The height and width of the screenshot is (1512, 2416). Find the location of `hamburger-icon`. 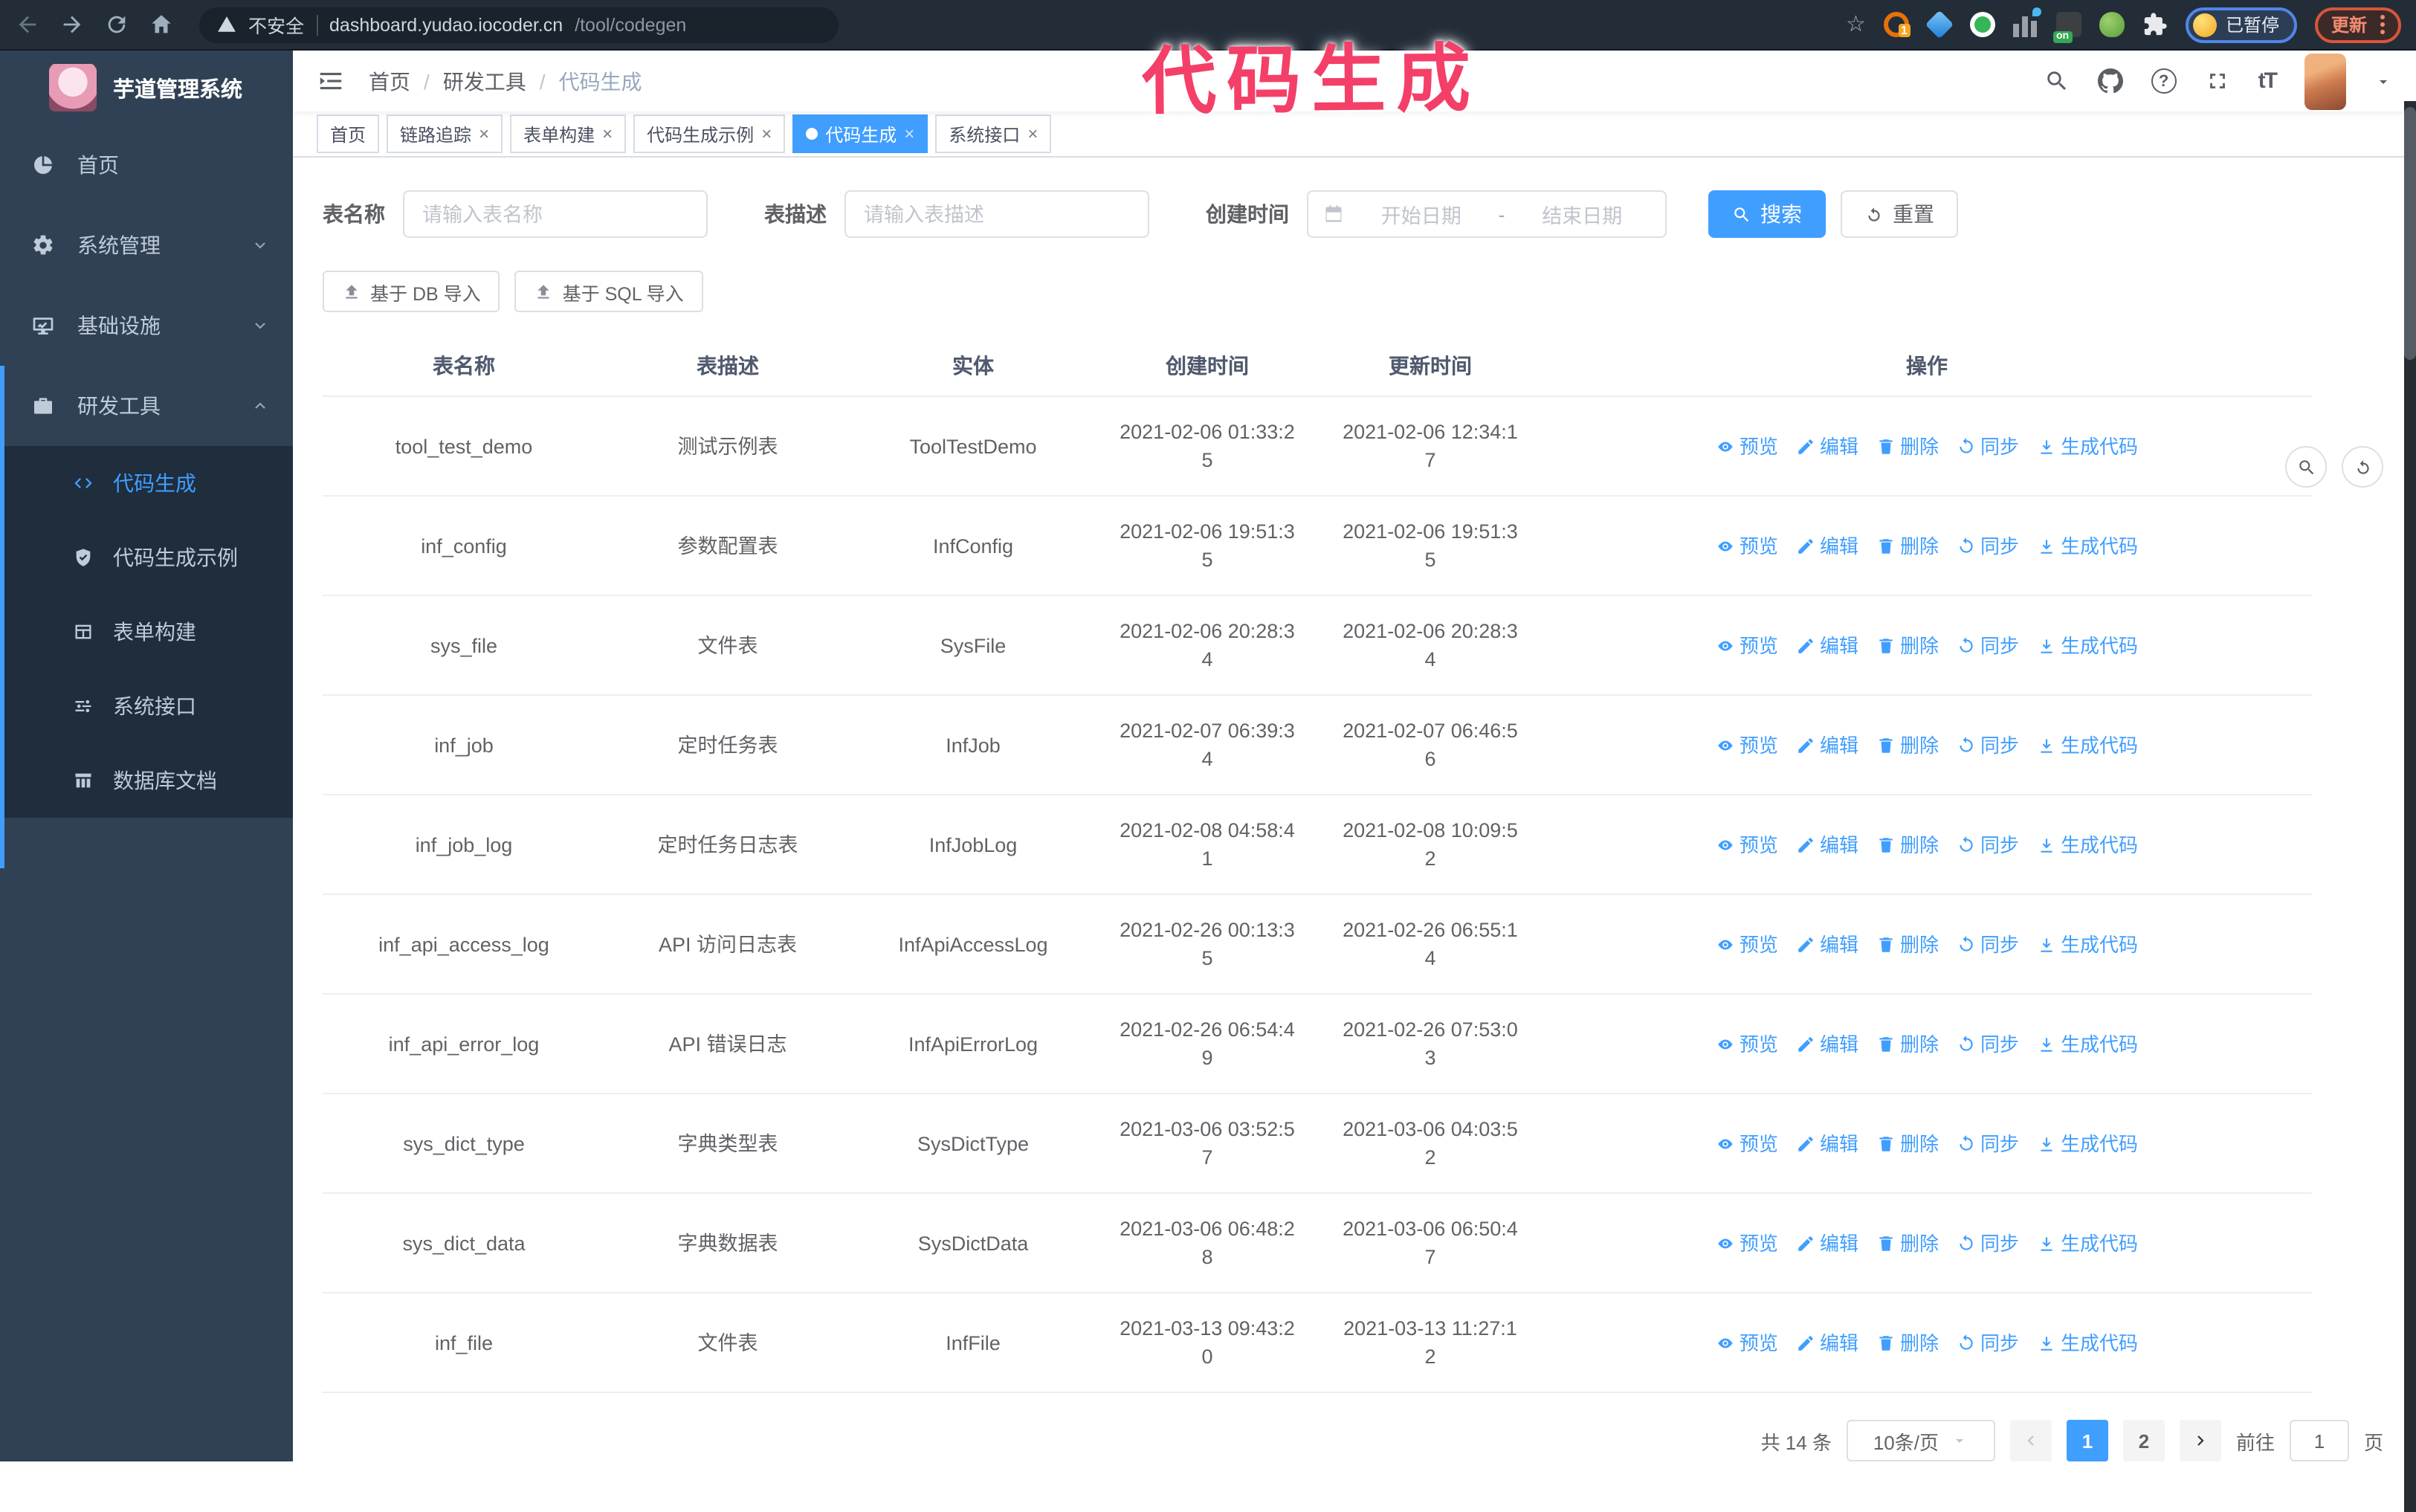

hamburger-icon is located at coordinates (331, 81).